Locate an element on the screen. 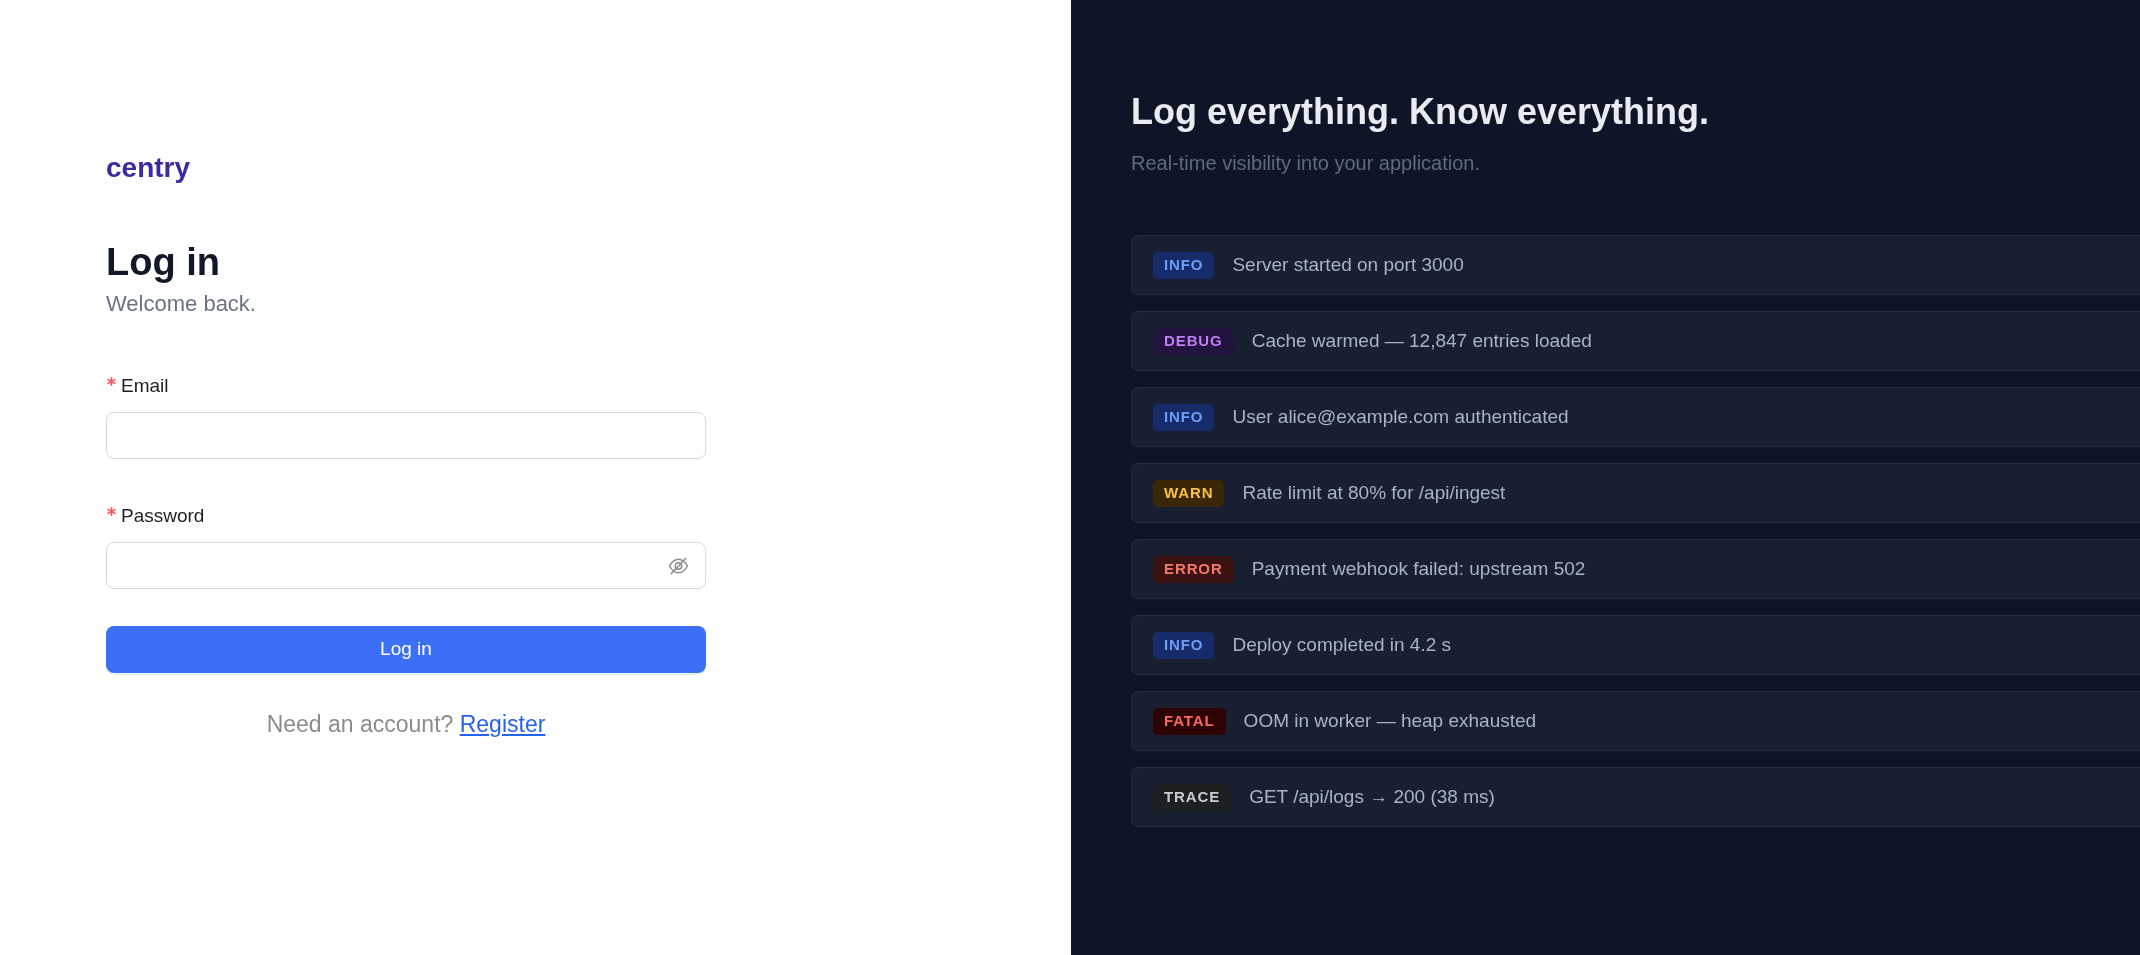  page-subtitle: Welcome back. is located at coordinates (181, 304).